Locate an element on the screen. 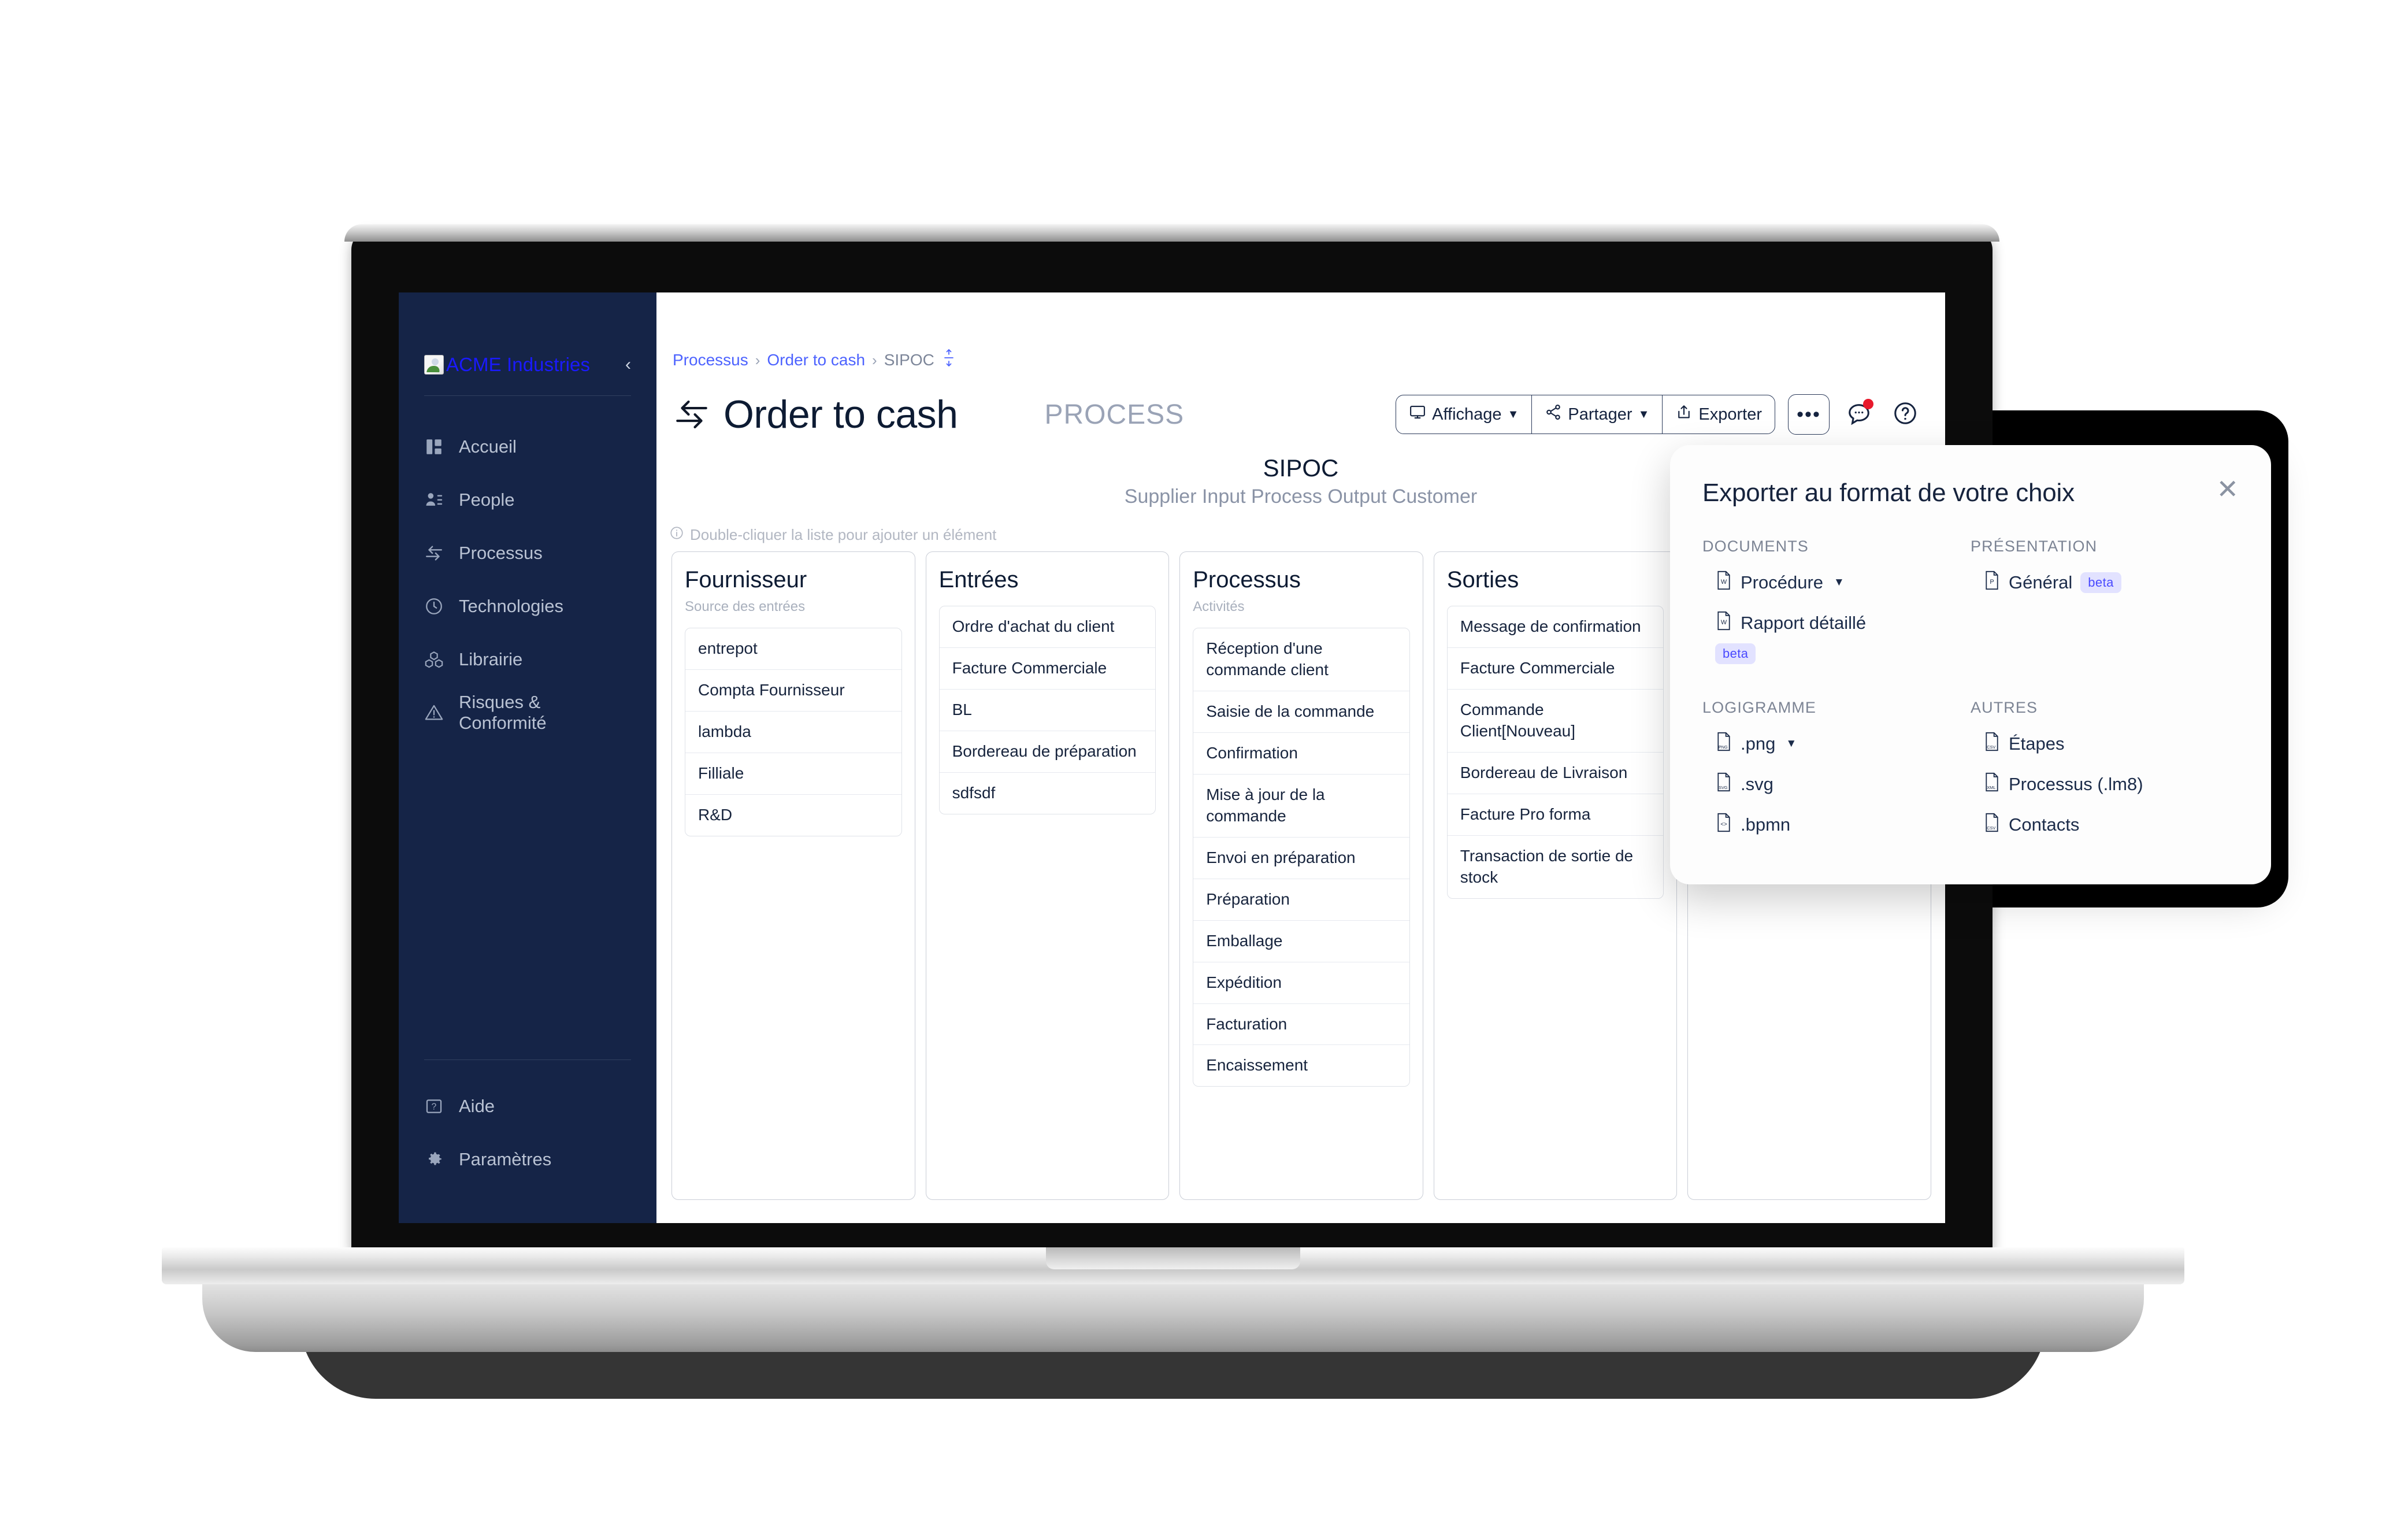 The height and width of the screenshot is (1530, 2408). option-label: .bpmn is located at coordinates (1766, 824).